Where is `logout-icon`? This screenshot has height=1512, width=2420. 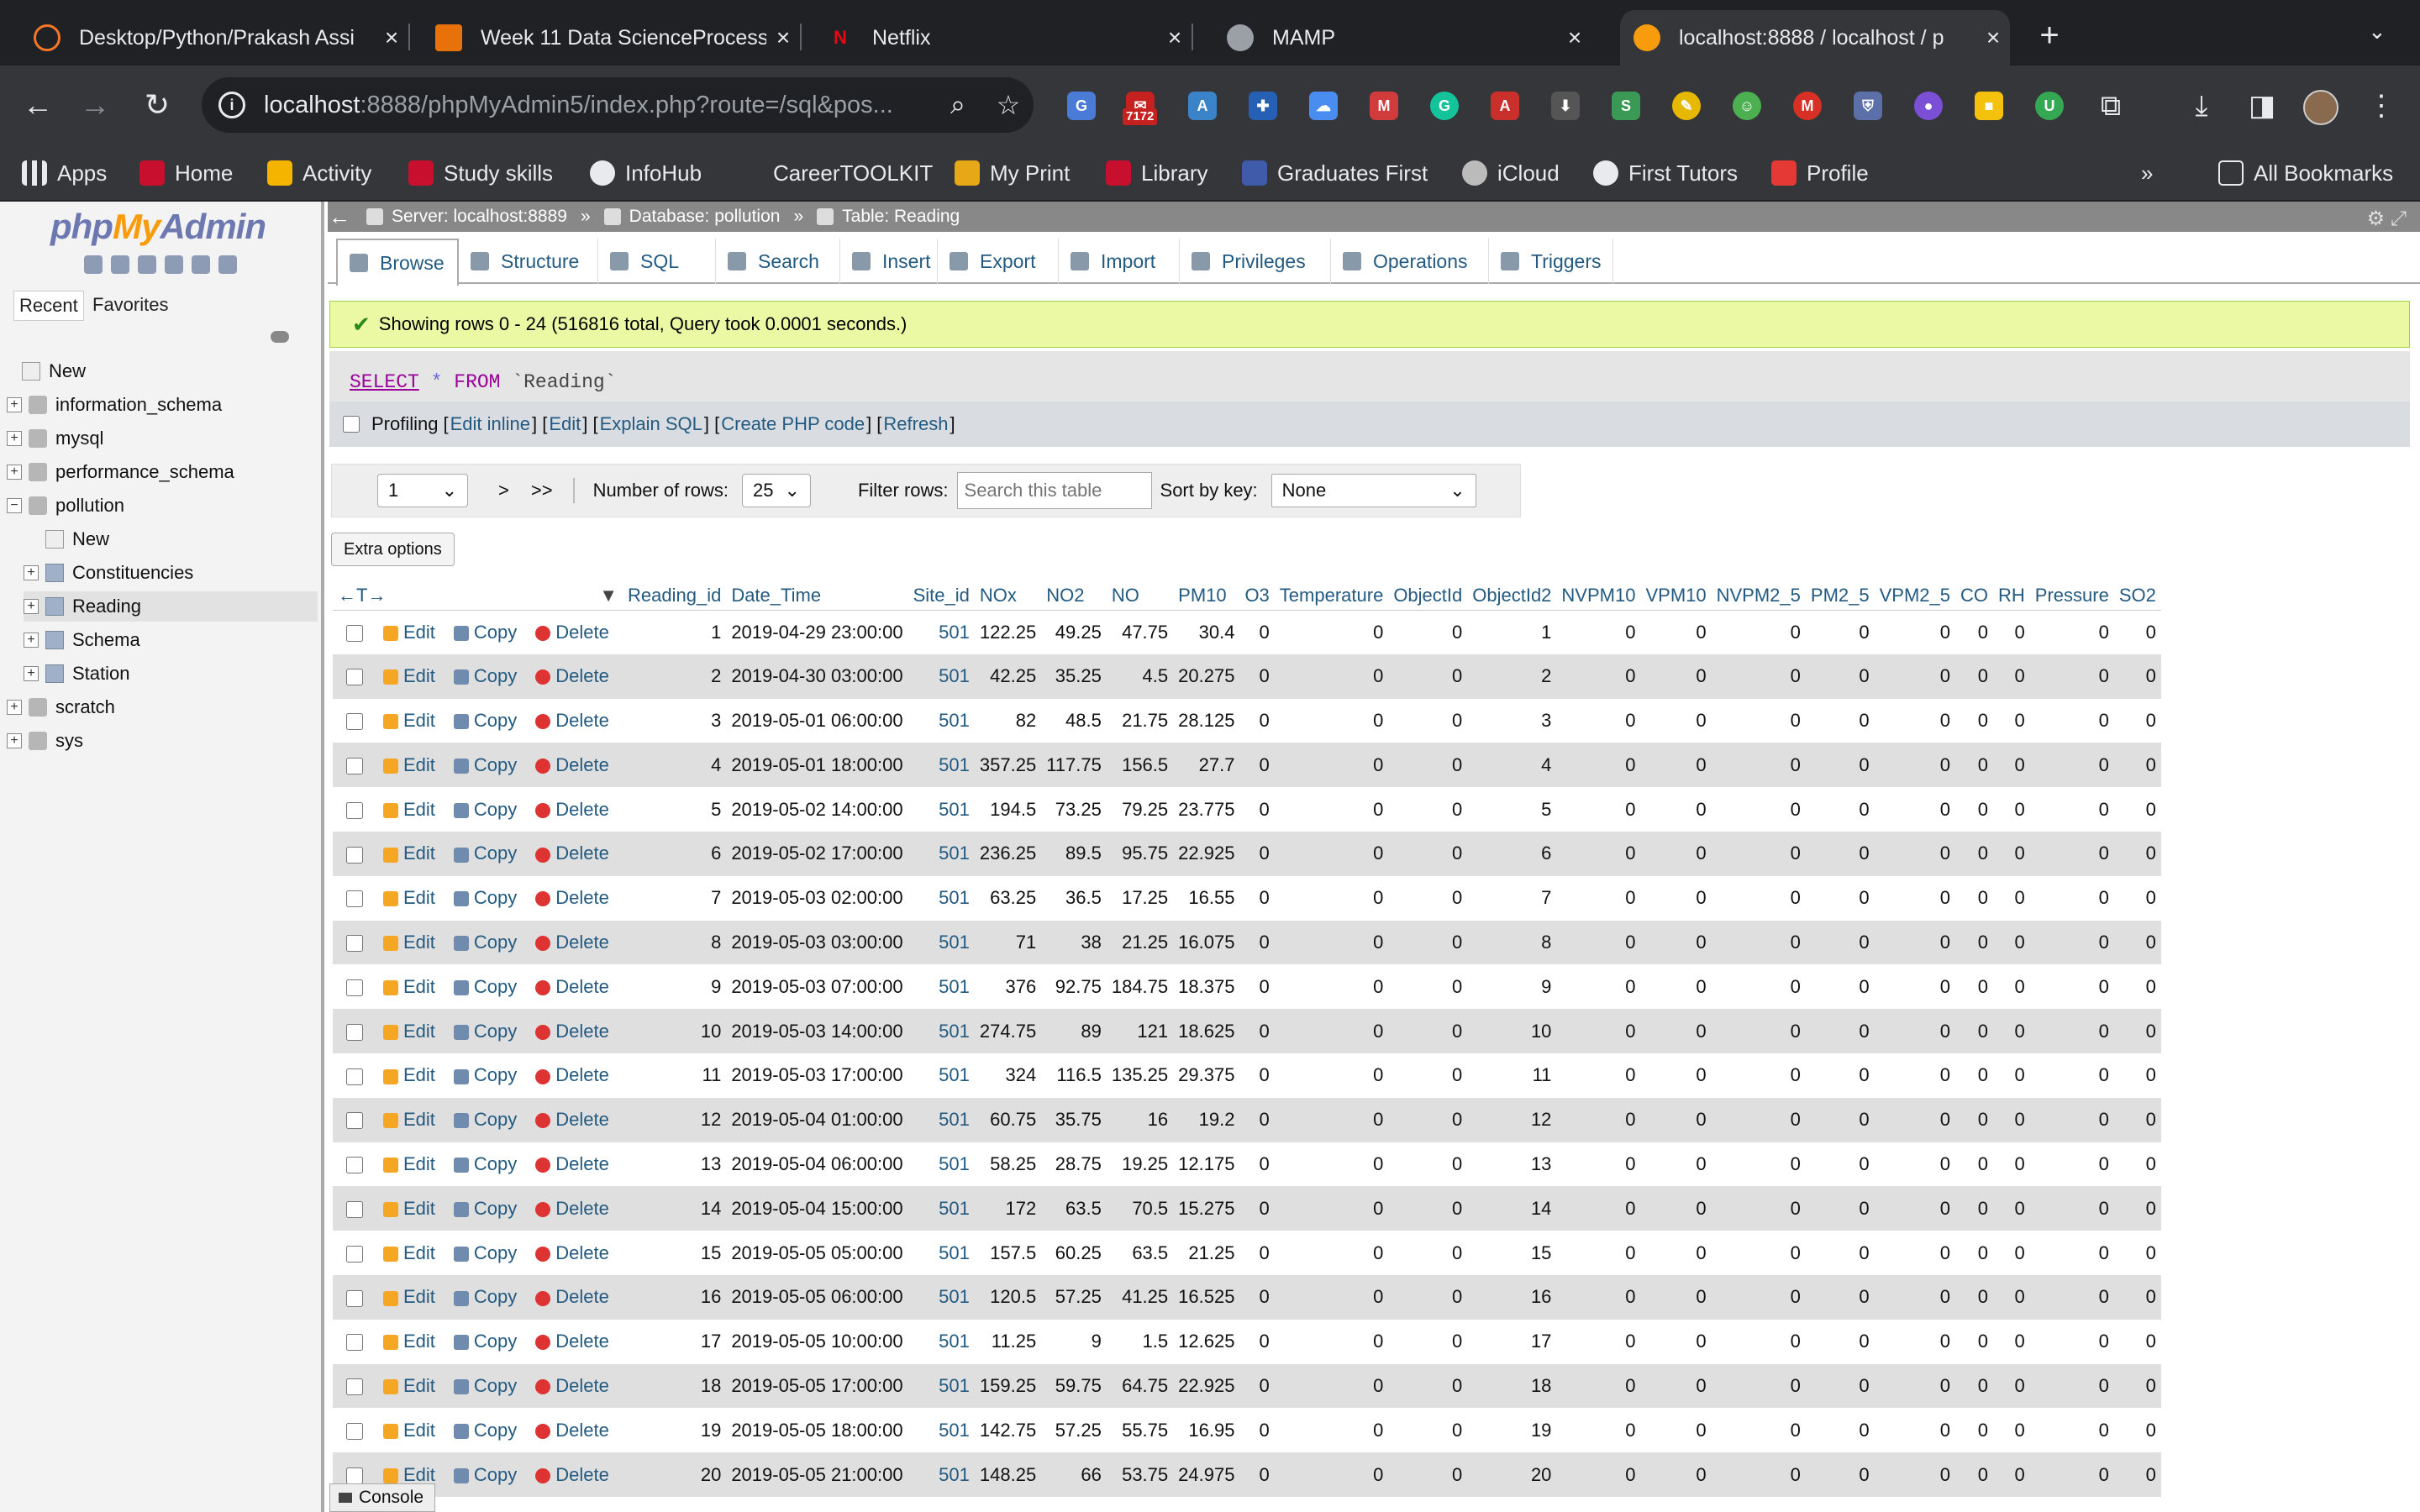 logout-icon is located at coordinates (120, 264).